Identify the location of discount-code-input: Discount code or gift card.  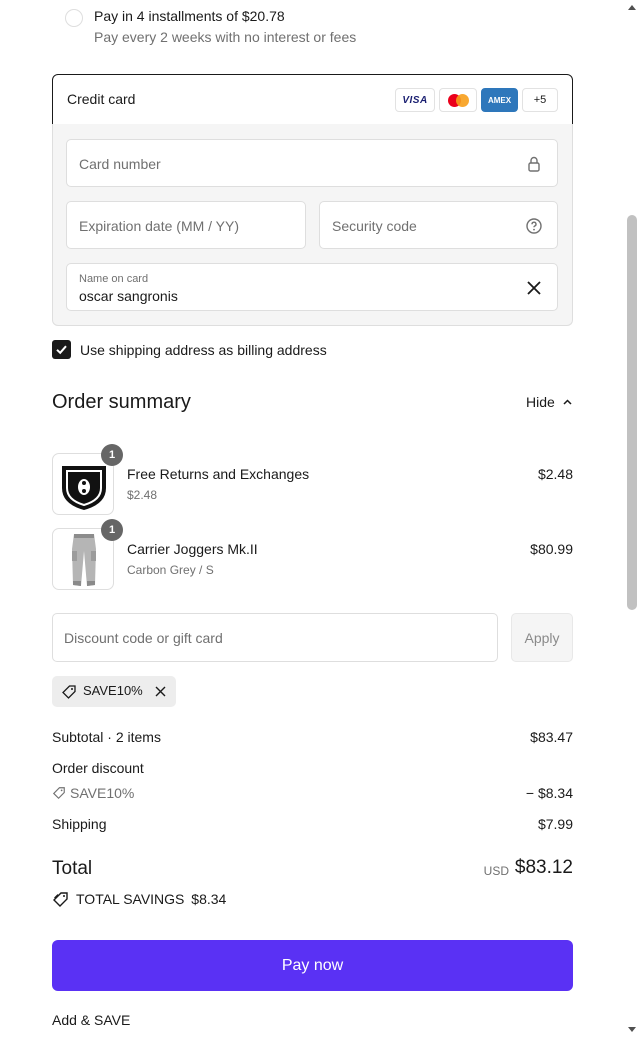
(275, 637).